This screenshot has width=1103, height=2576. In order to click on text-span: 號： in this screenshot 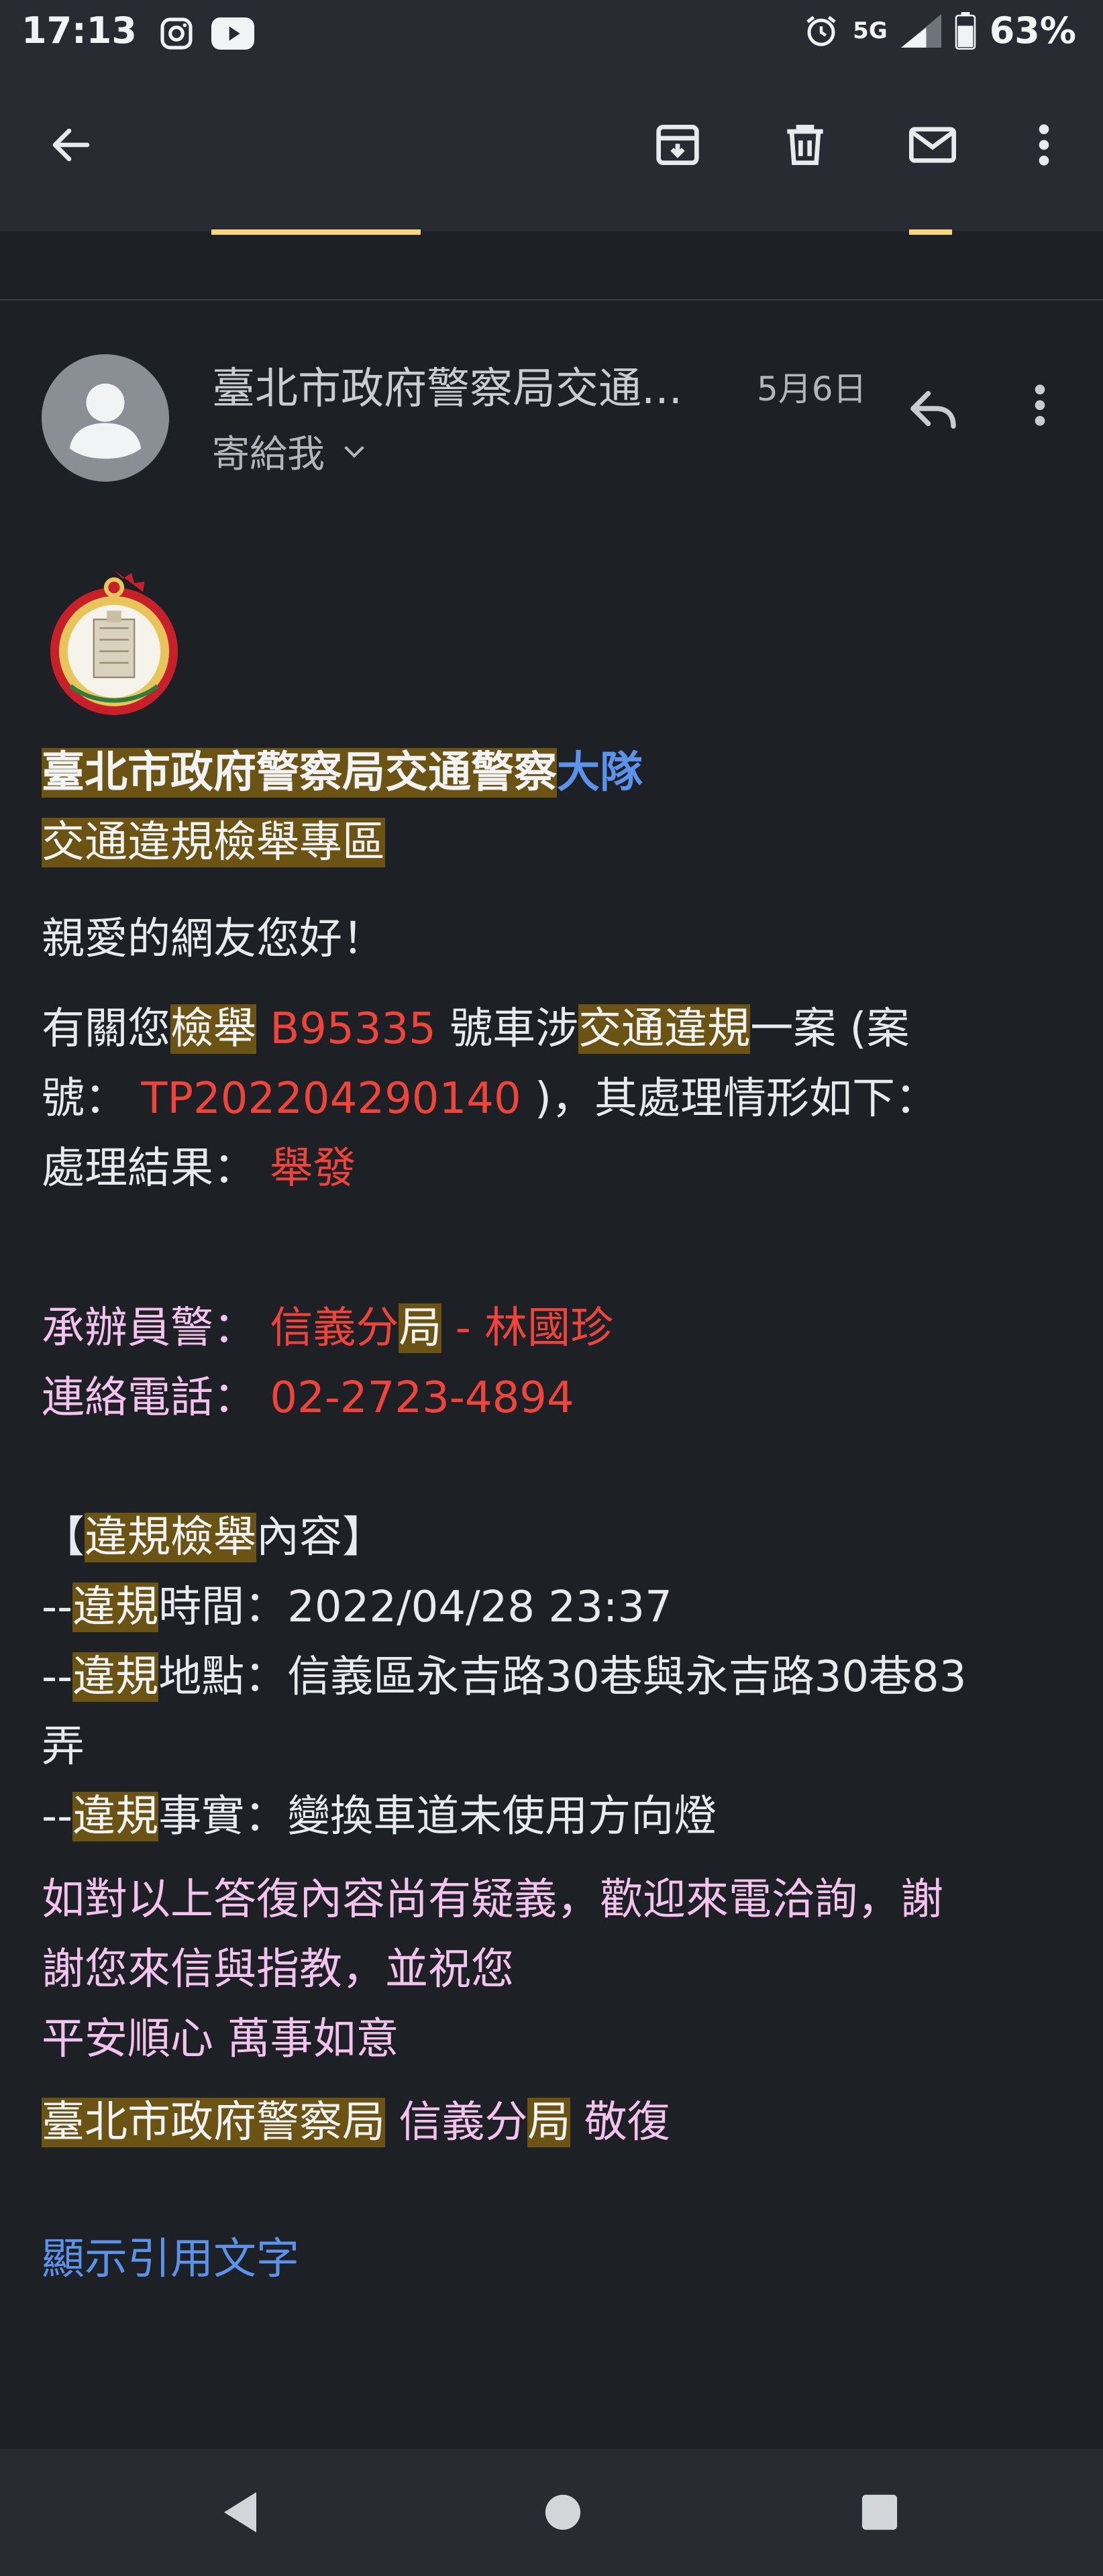, I will do `click(84, 1099)`.